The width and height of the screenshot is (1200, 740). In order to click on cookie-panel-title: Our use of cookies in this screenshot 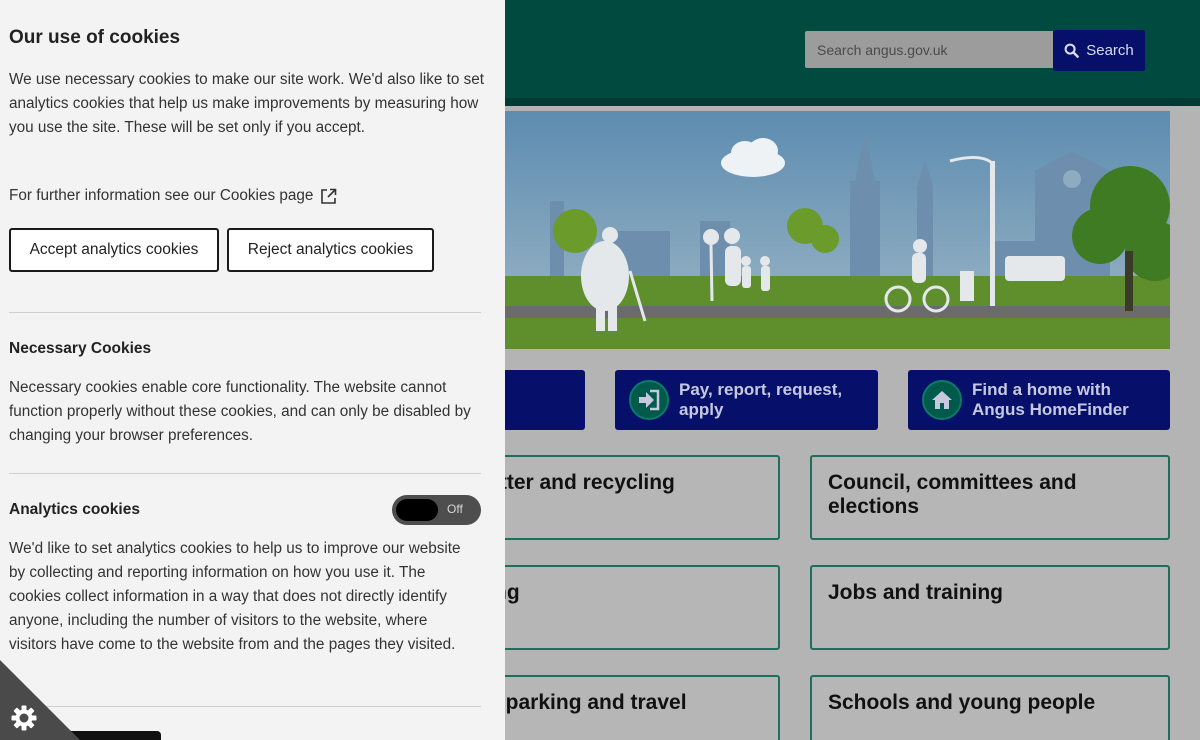, I will do `click(95, 37)`.